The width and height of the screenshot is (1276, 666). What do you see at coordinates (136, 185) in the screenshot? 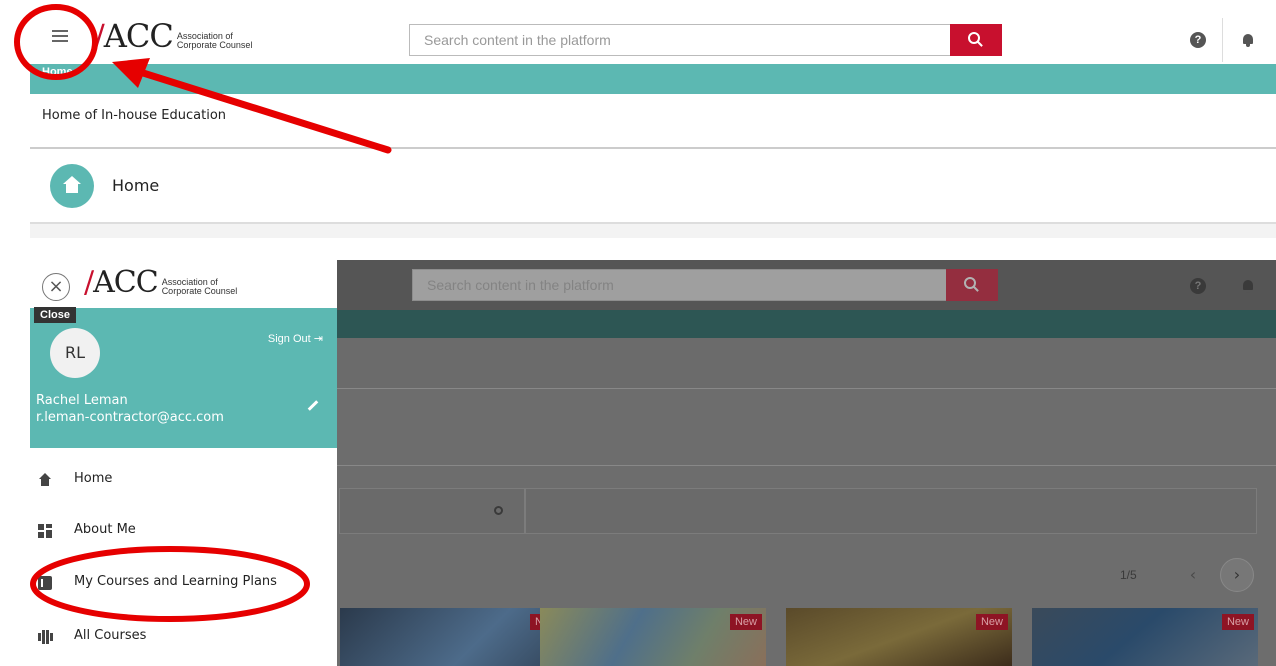
I see `page-title: Home` at bounding box center [136, 185].